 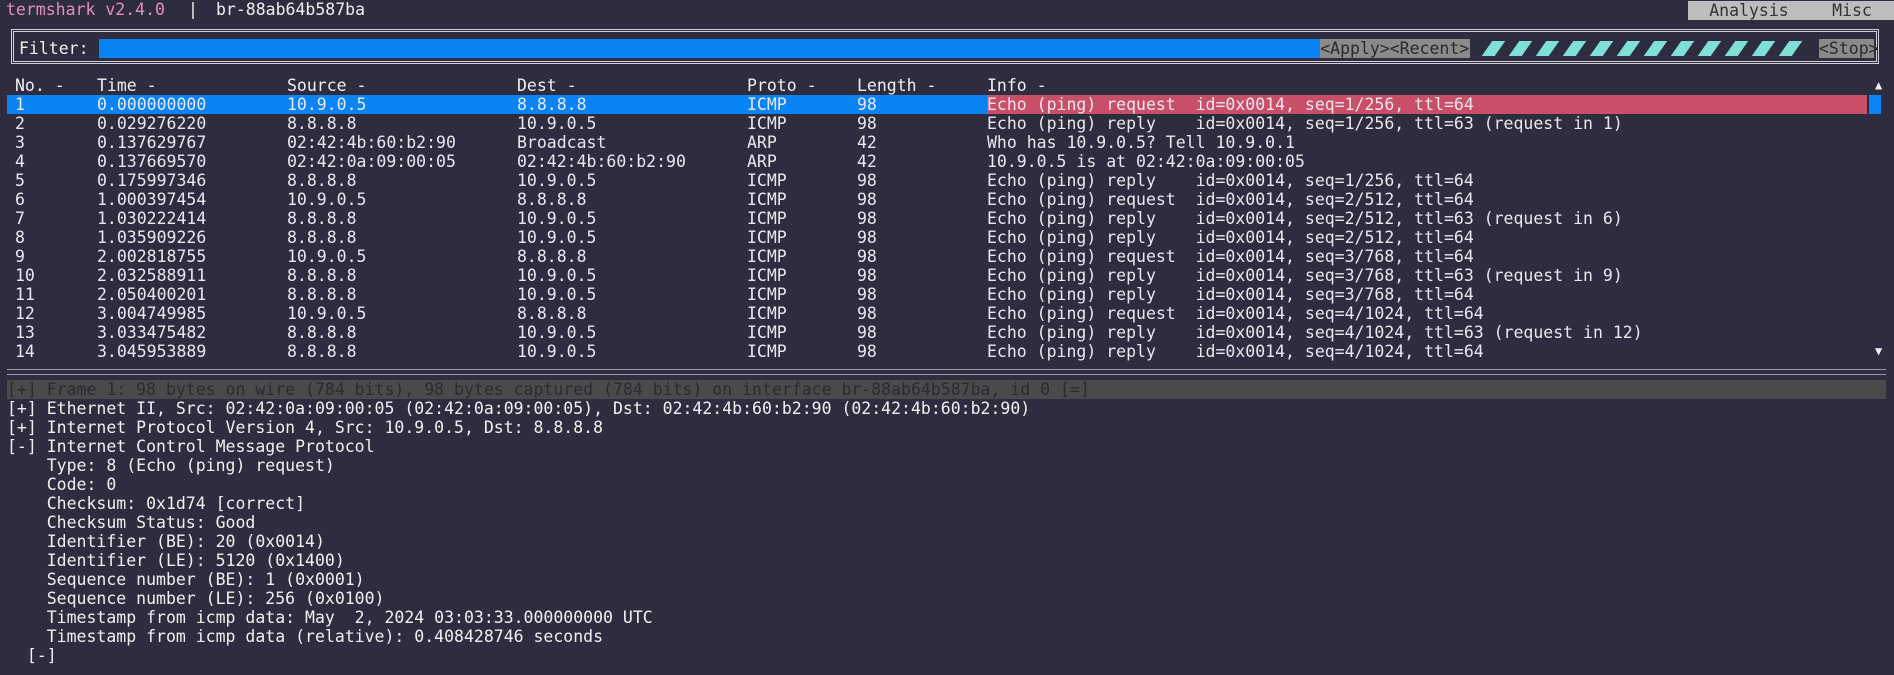 I want to click on detail-line: [-] Internet Control Message Protocol, so click(x=191, y=446).